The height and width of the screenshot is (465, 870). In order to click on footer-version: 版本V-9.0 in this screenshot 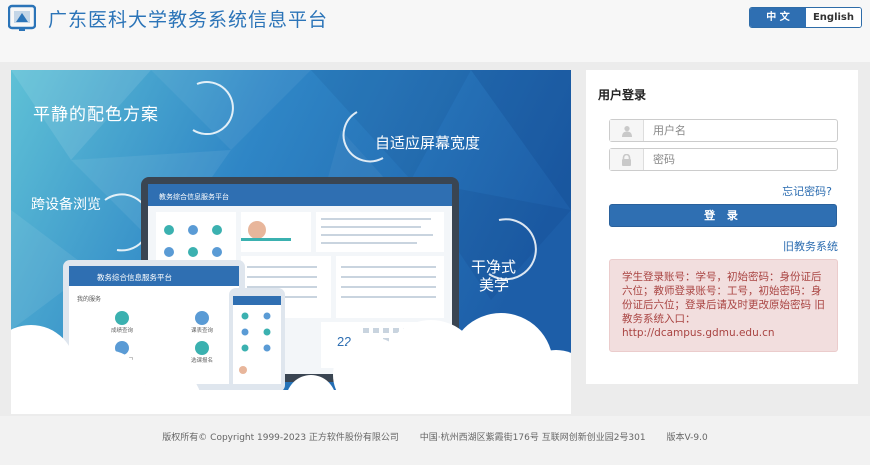, I will do `click(687, 438)`.